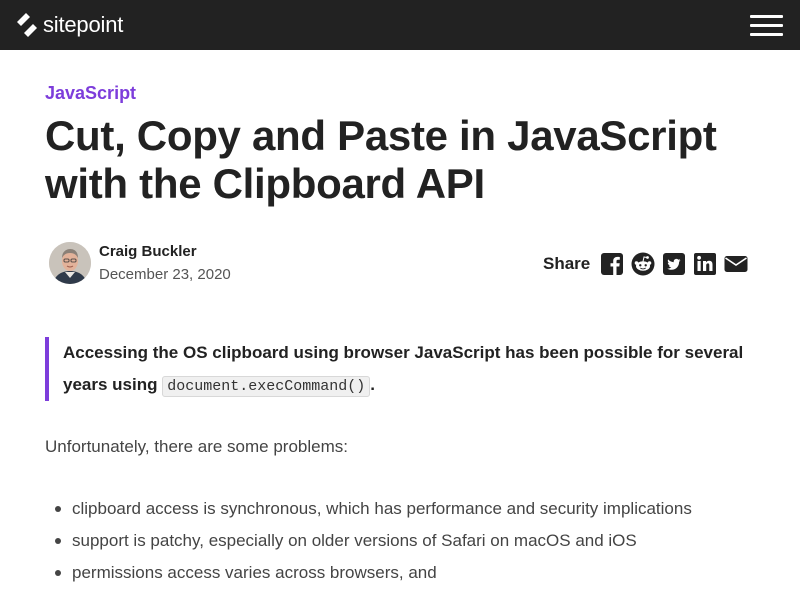 The image size is (800, 600). Describe the element at coordinates (612, 264) in the screenshot. I see `facebook-icon` at that location.